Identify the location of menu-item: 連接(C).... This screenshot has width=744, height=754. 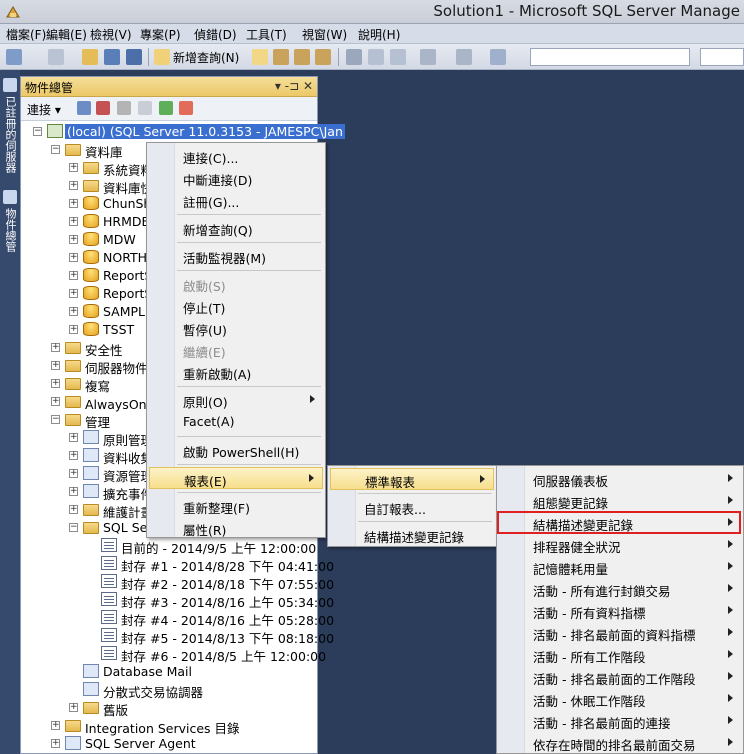
(236, 156).